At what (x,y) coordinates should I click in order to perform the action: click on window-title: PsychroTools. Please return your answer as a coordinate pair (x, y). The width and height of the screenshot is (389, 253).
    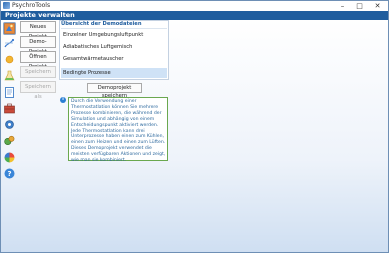
    Looking at the image, I should click on (31, 5).